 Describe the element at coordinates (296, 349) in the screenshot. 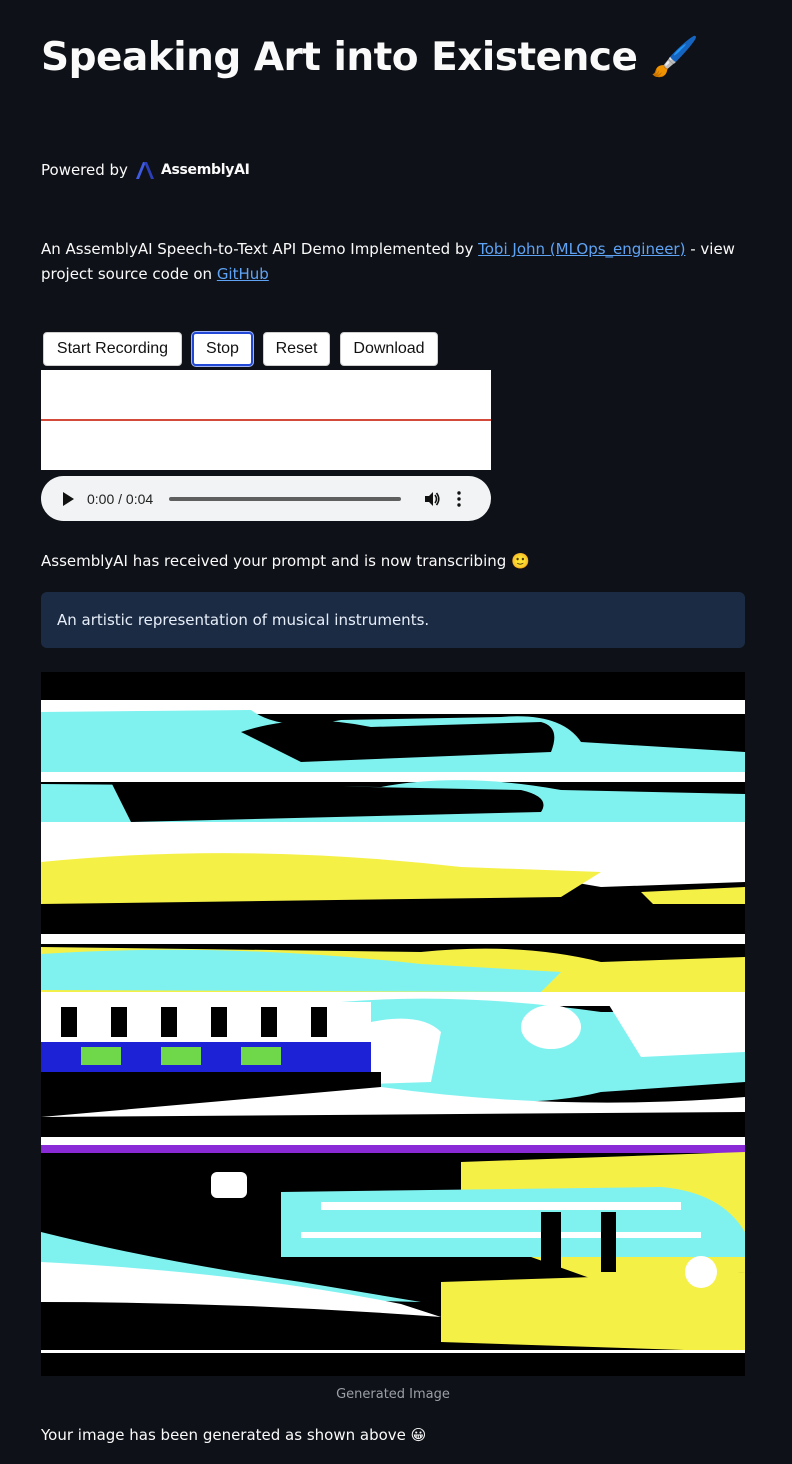

I see `reset-button: Reset` at that location.